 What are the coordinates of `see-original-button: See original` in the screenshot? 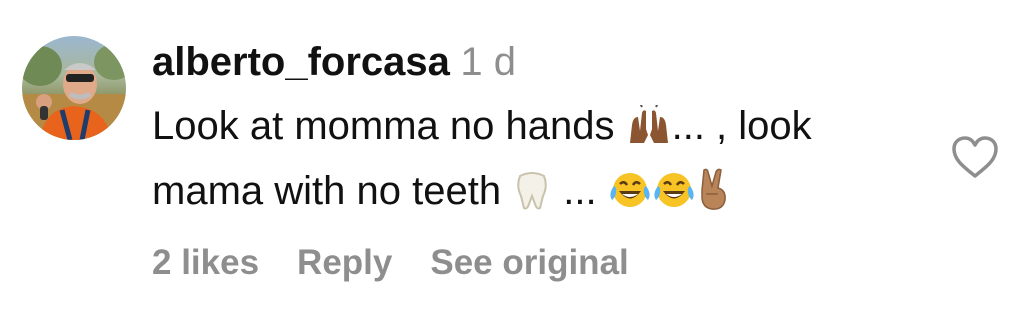 It's located at (529, 262).